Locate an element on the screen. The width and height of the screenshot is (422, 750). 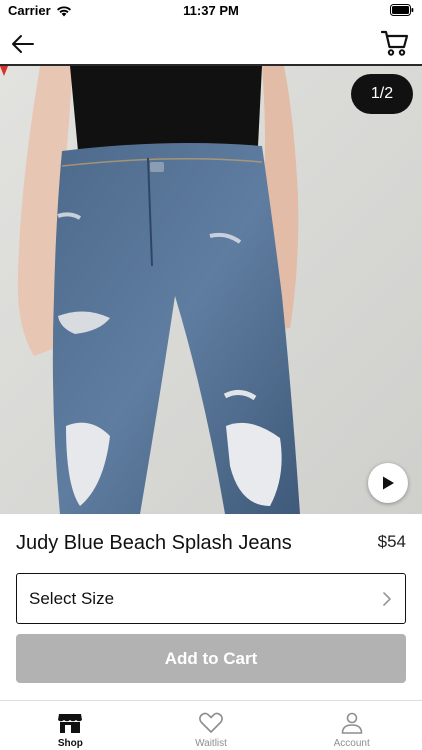
status-bar: Carrier 11:37 PM is located at coordinates (211, 11).